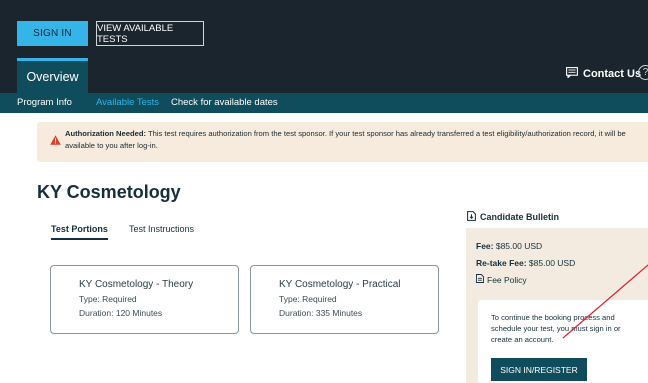  I want to click on card-duration: Duration: 120 Minutes, so click(121, 313).